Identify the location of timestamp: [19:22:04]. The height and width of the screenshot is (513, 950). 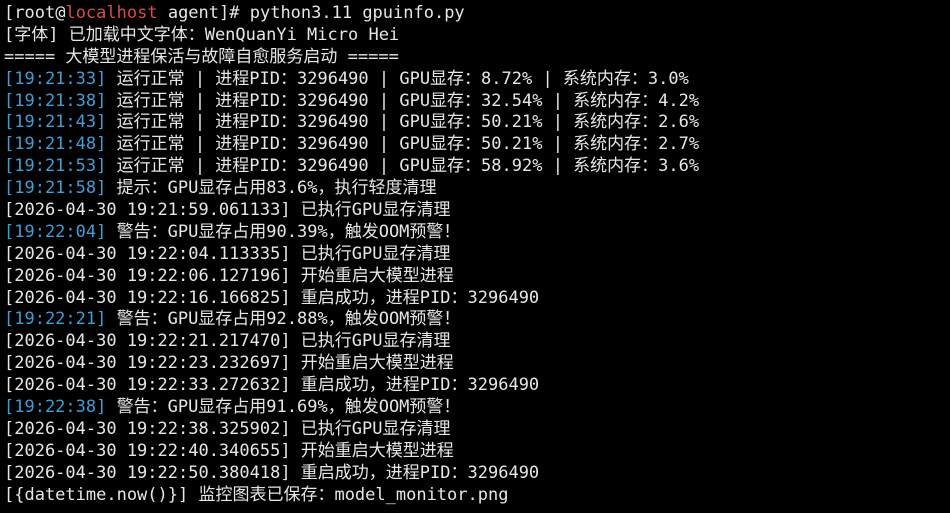
(55, 231).